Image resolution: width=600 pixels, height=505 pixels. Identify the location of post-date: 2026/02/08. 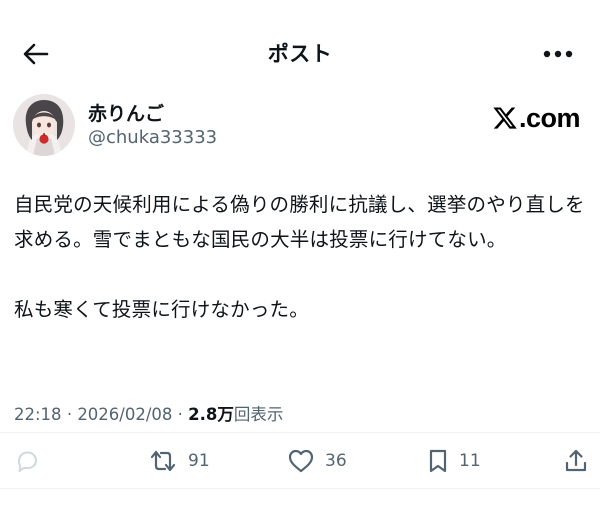
(124, 414).